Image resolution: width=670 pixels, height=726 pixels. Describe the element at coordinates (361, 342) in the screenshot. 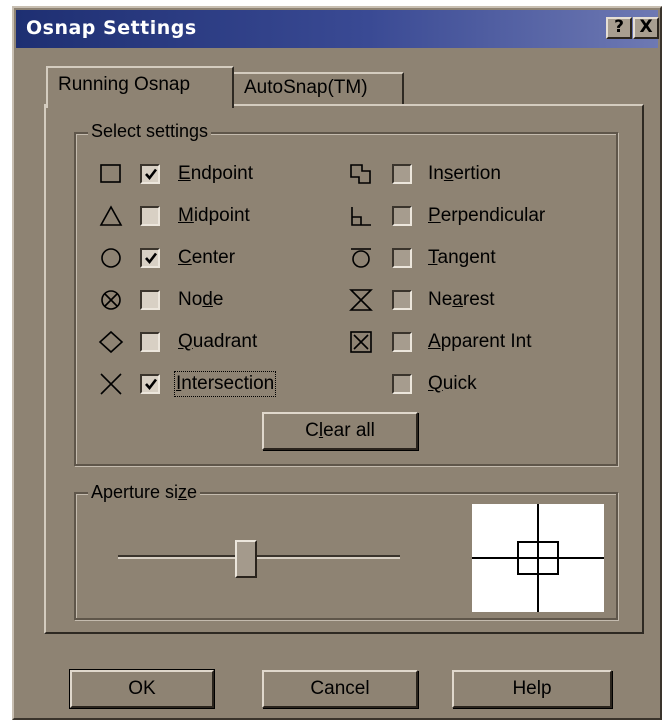

I see `apparent-int-icon` at that location.